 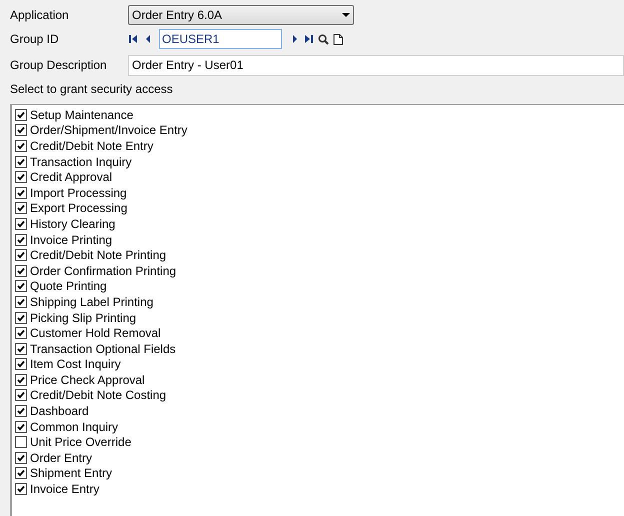 I want to click on access-checkbox-item: Unit Price Override, so click(x=319, y=442).